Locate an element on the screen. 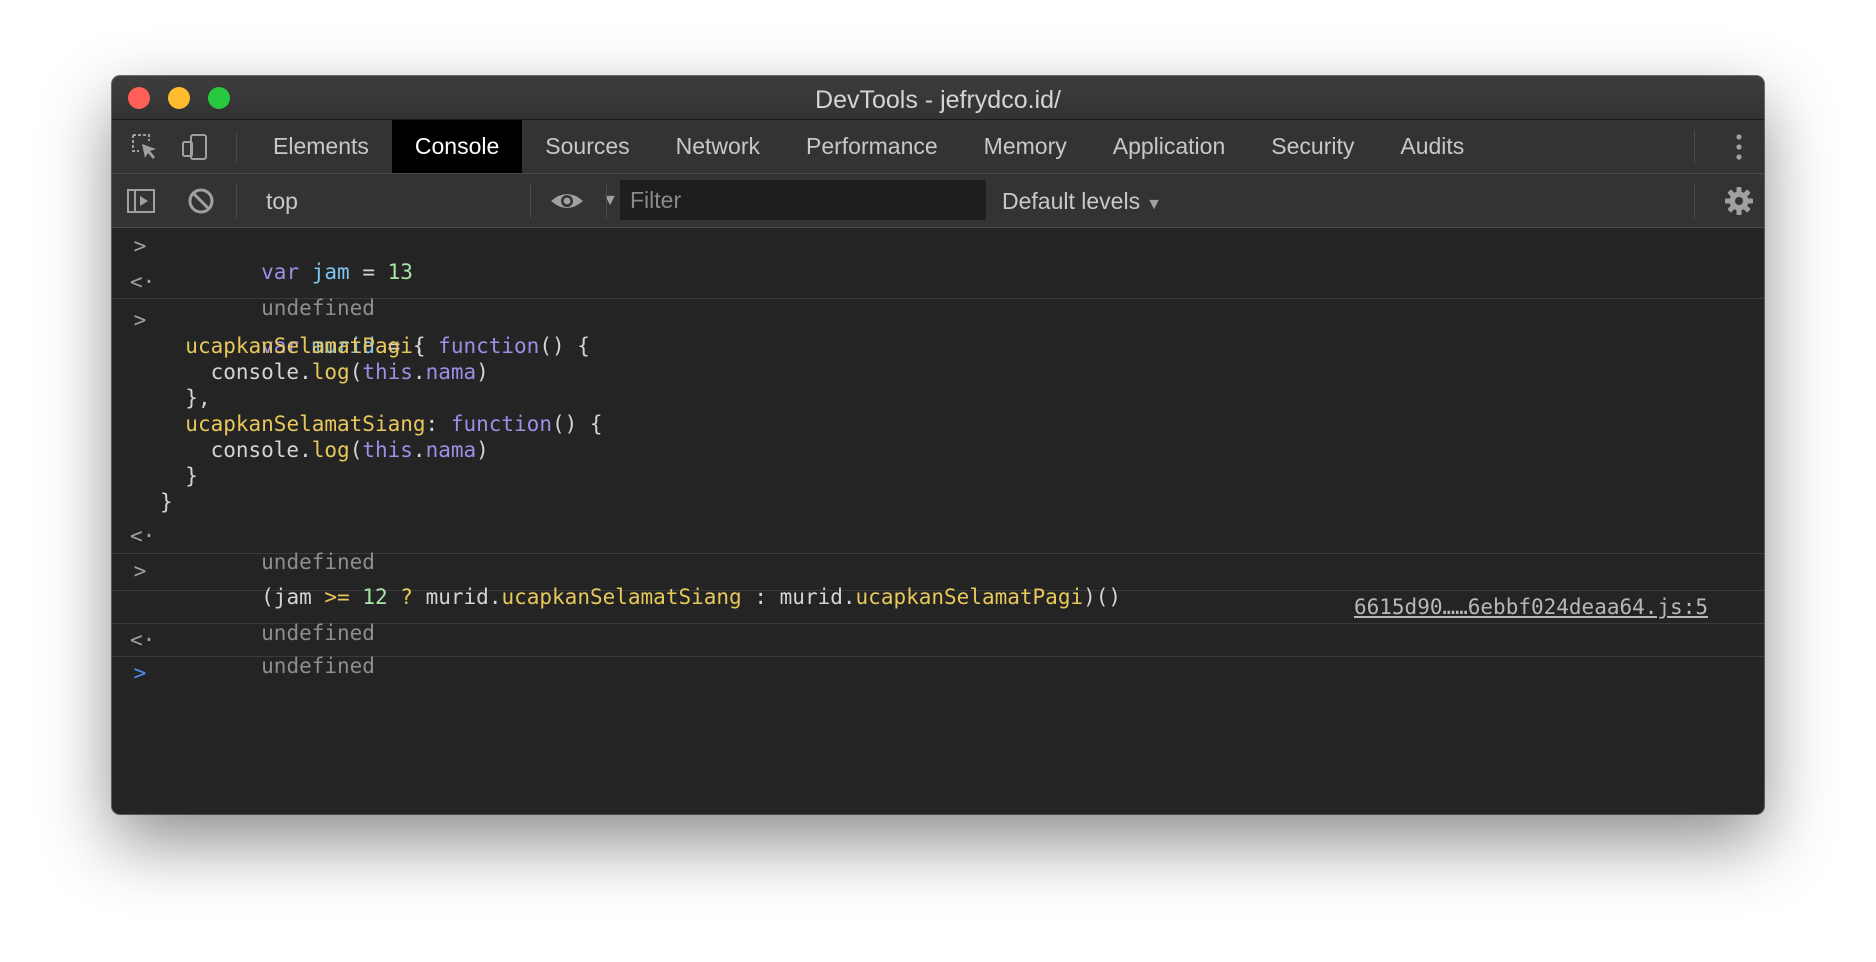 The width and height of the screenshot is (1876, 962). log-levels-label: Default levels is located at coordinates (1071, 201).